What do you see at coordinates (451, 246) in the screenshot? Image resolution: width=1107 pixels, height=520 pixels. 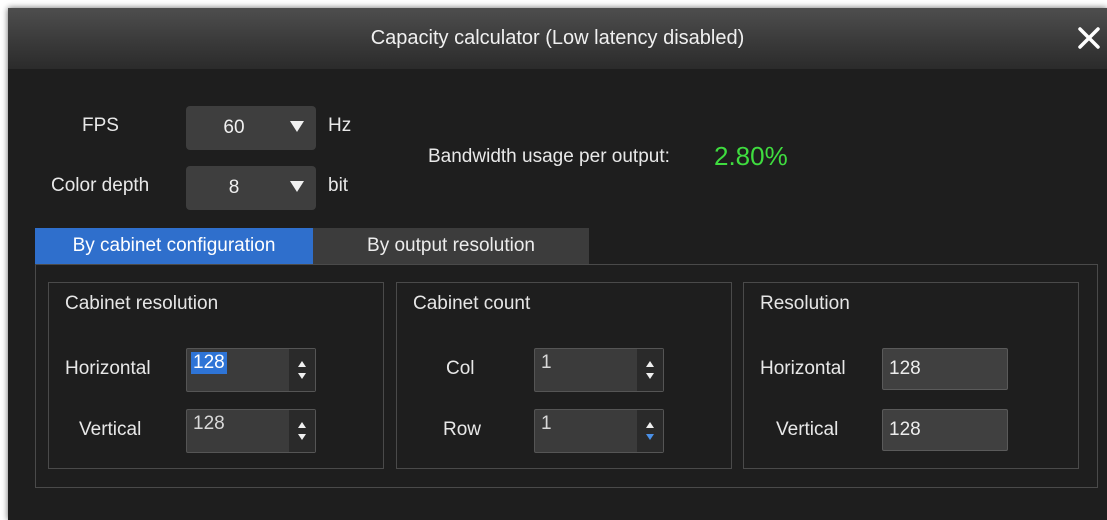 I see `tab-by-output-resolution: By output resolution` at bounding box center [451, 246].